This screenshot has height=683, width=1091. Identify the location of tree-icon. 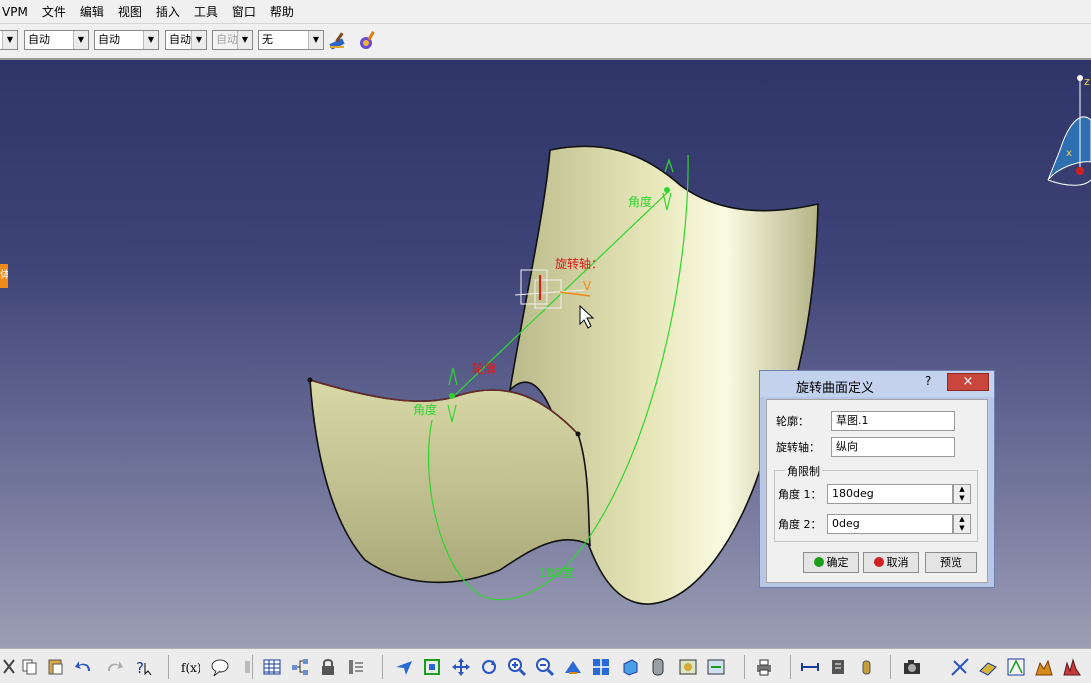
(300, 667).